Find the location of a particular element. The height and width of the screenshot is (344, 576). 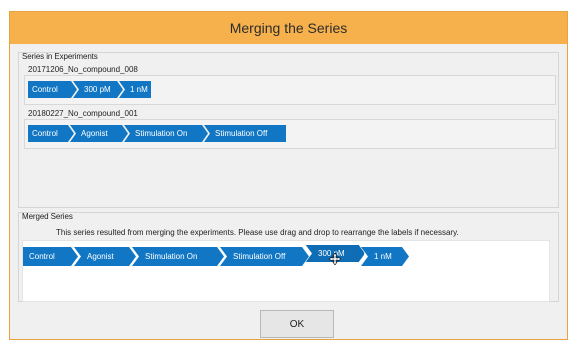

series-label-tag: 300 pM is located at coordinates (98, 89).